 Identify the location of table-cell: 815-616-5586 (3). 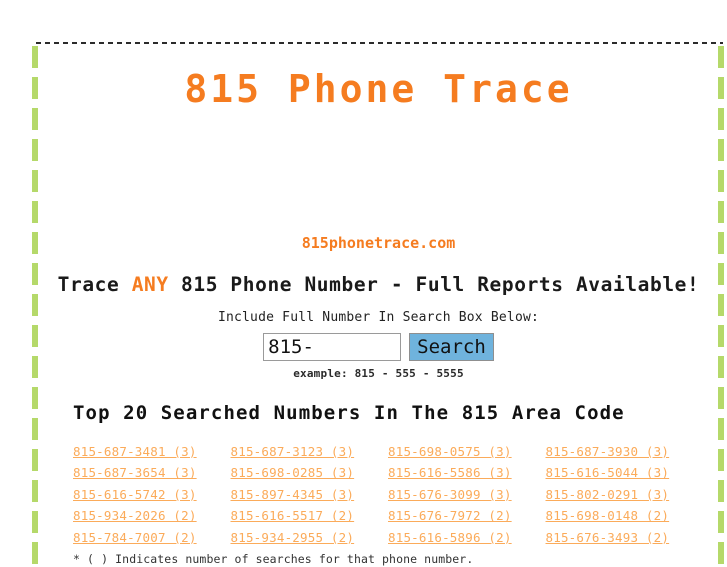
(467, 473).